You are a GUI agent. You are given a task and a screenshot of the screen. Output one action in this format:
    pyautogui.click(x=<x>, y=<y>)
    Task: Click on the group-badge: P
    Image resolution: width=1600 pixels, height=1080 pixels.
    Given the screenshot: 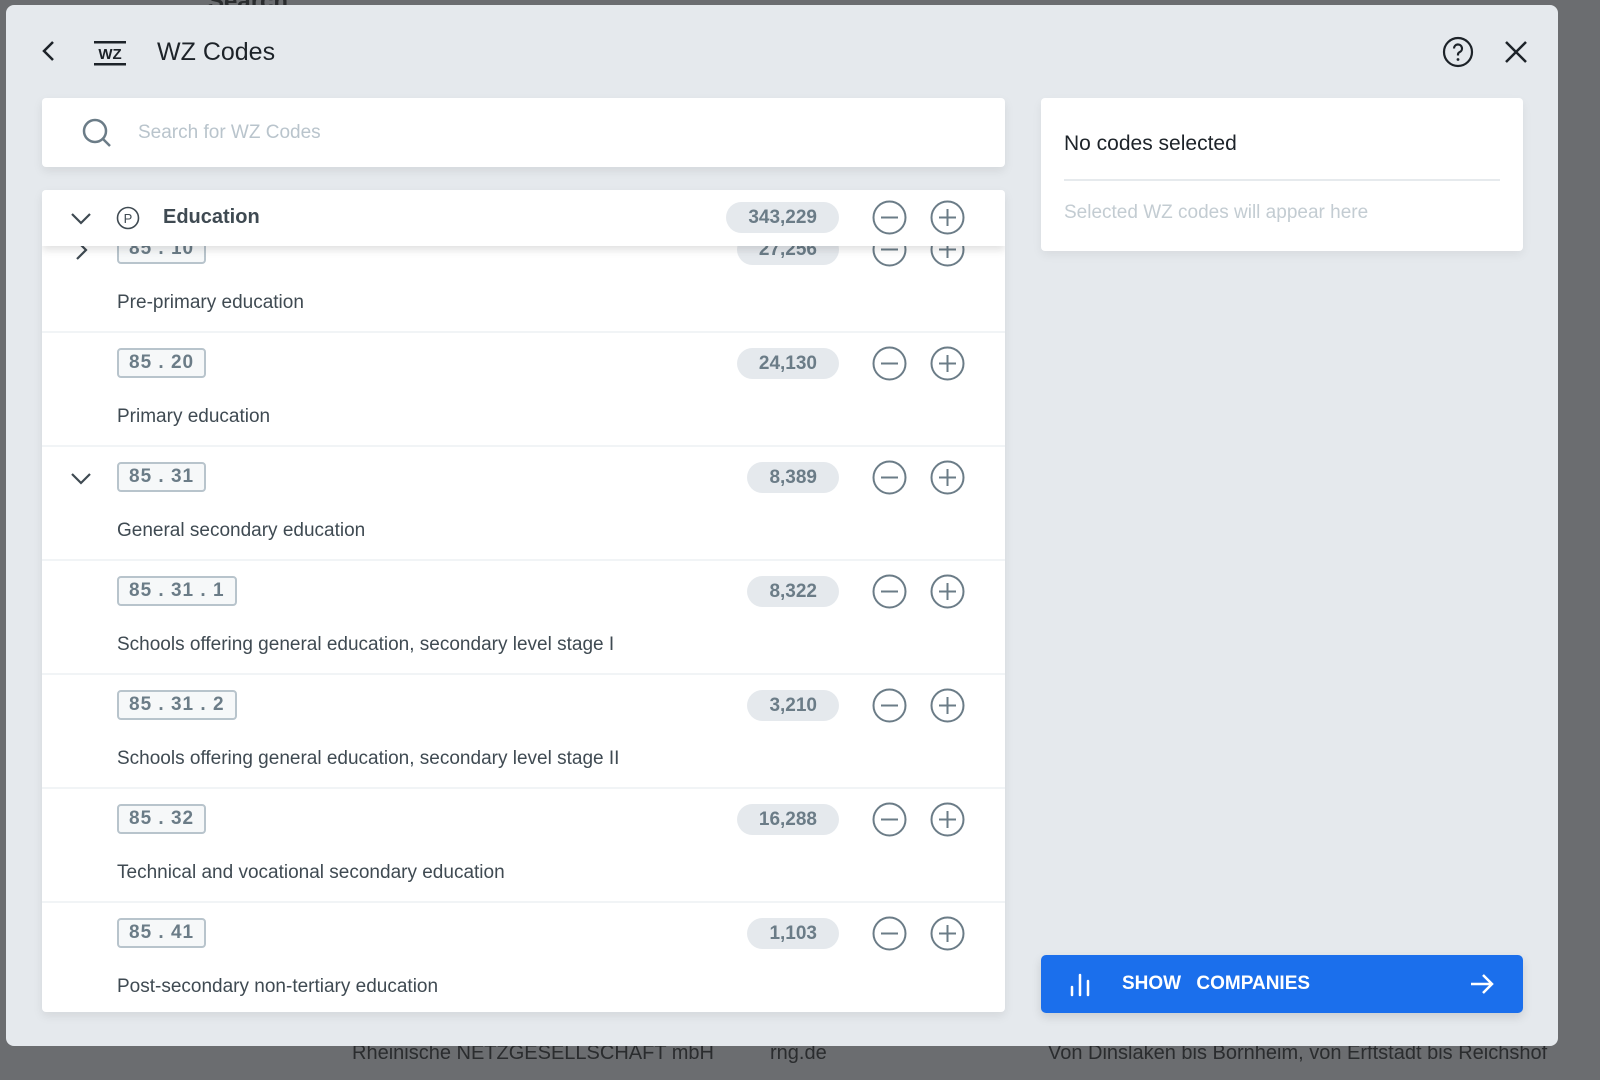 What is the action you would take?
    pyautogui.click(x=128, y=218)
    